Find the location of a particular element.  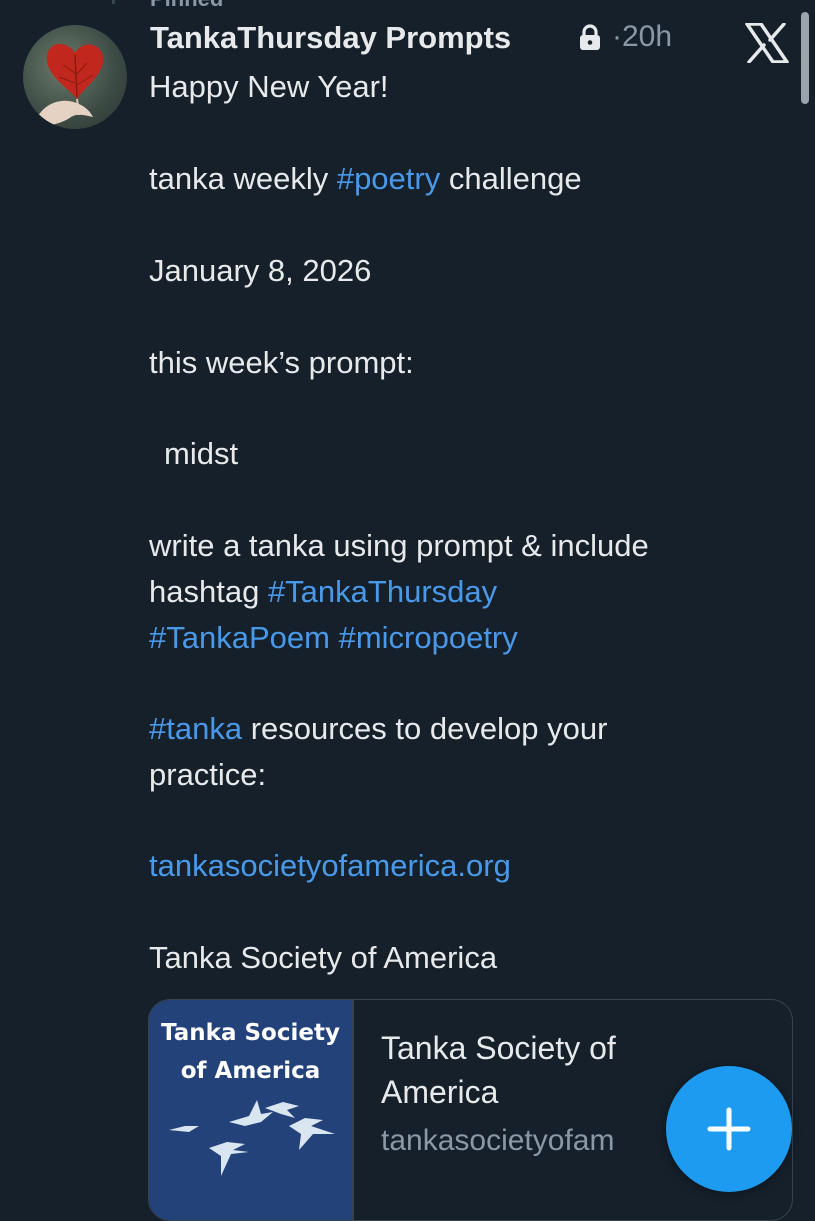

post-time: ·20h is located at coordinates (642, 37).